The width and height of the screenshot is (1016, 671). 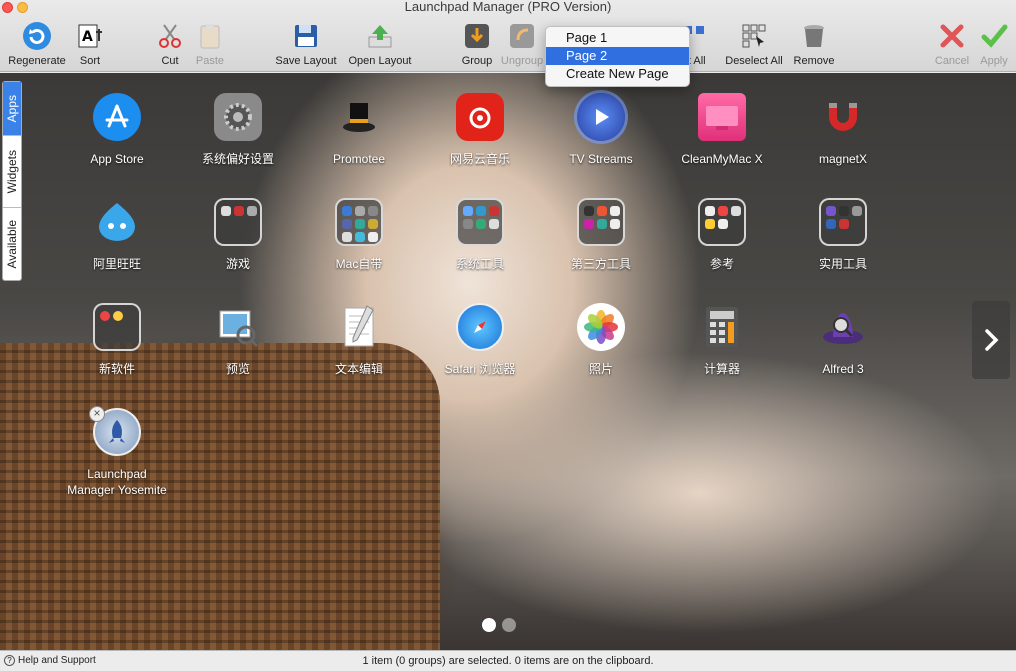 I want to click on folder-reference: 参考, so click(x=722, y=235).